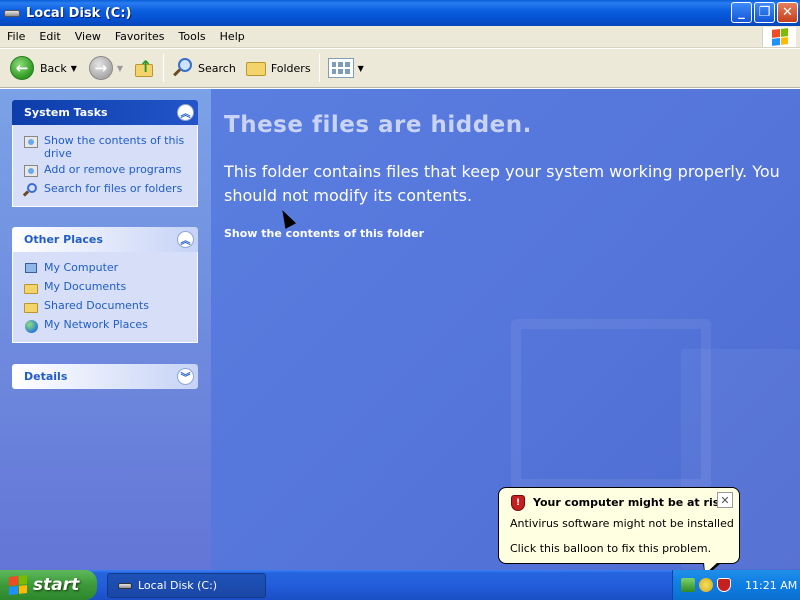 The height and width of the screenshot is (600, 800). What do you see at coordinates (725, 500) in the screenshot?
I see `balloon-close-button: ✕` at bounding box center [725, 500].